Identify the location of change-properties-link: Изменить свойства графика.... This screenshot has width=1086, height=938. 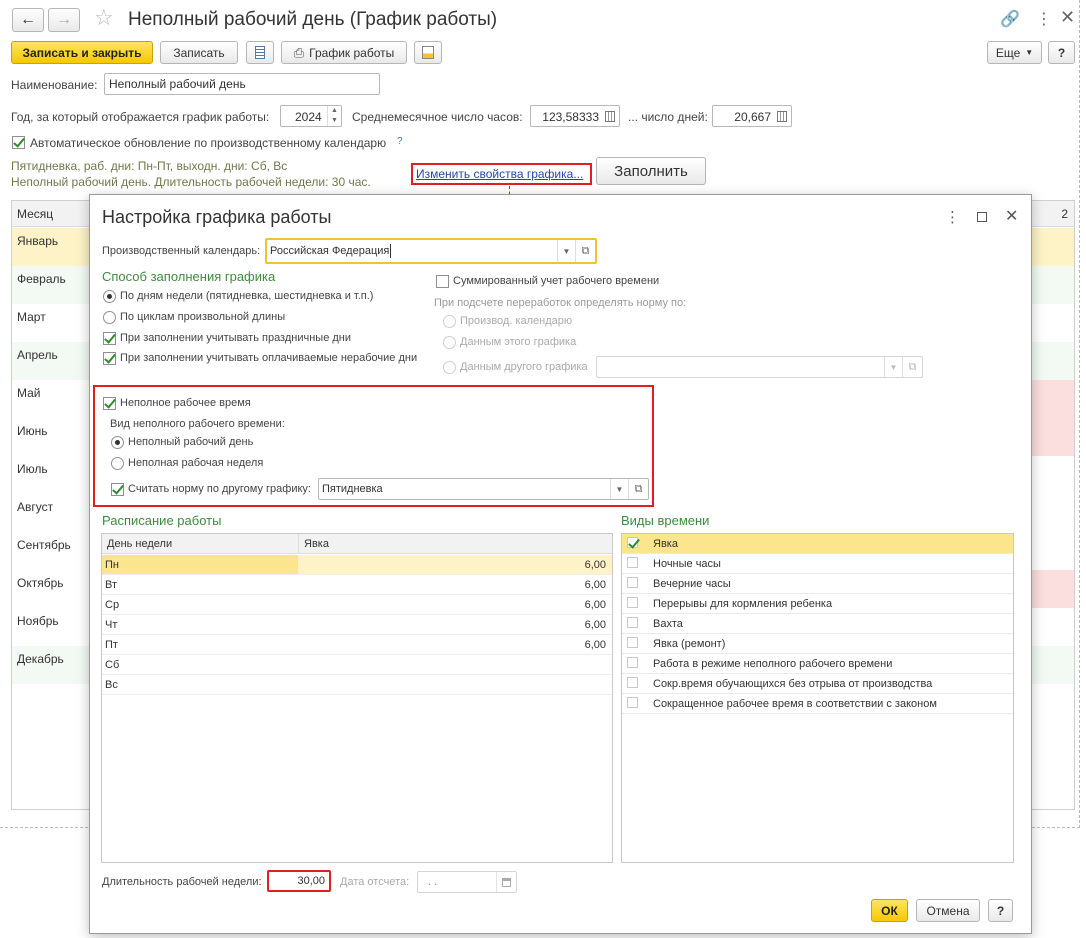
(499, 174).